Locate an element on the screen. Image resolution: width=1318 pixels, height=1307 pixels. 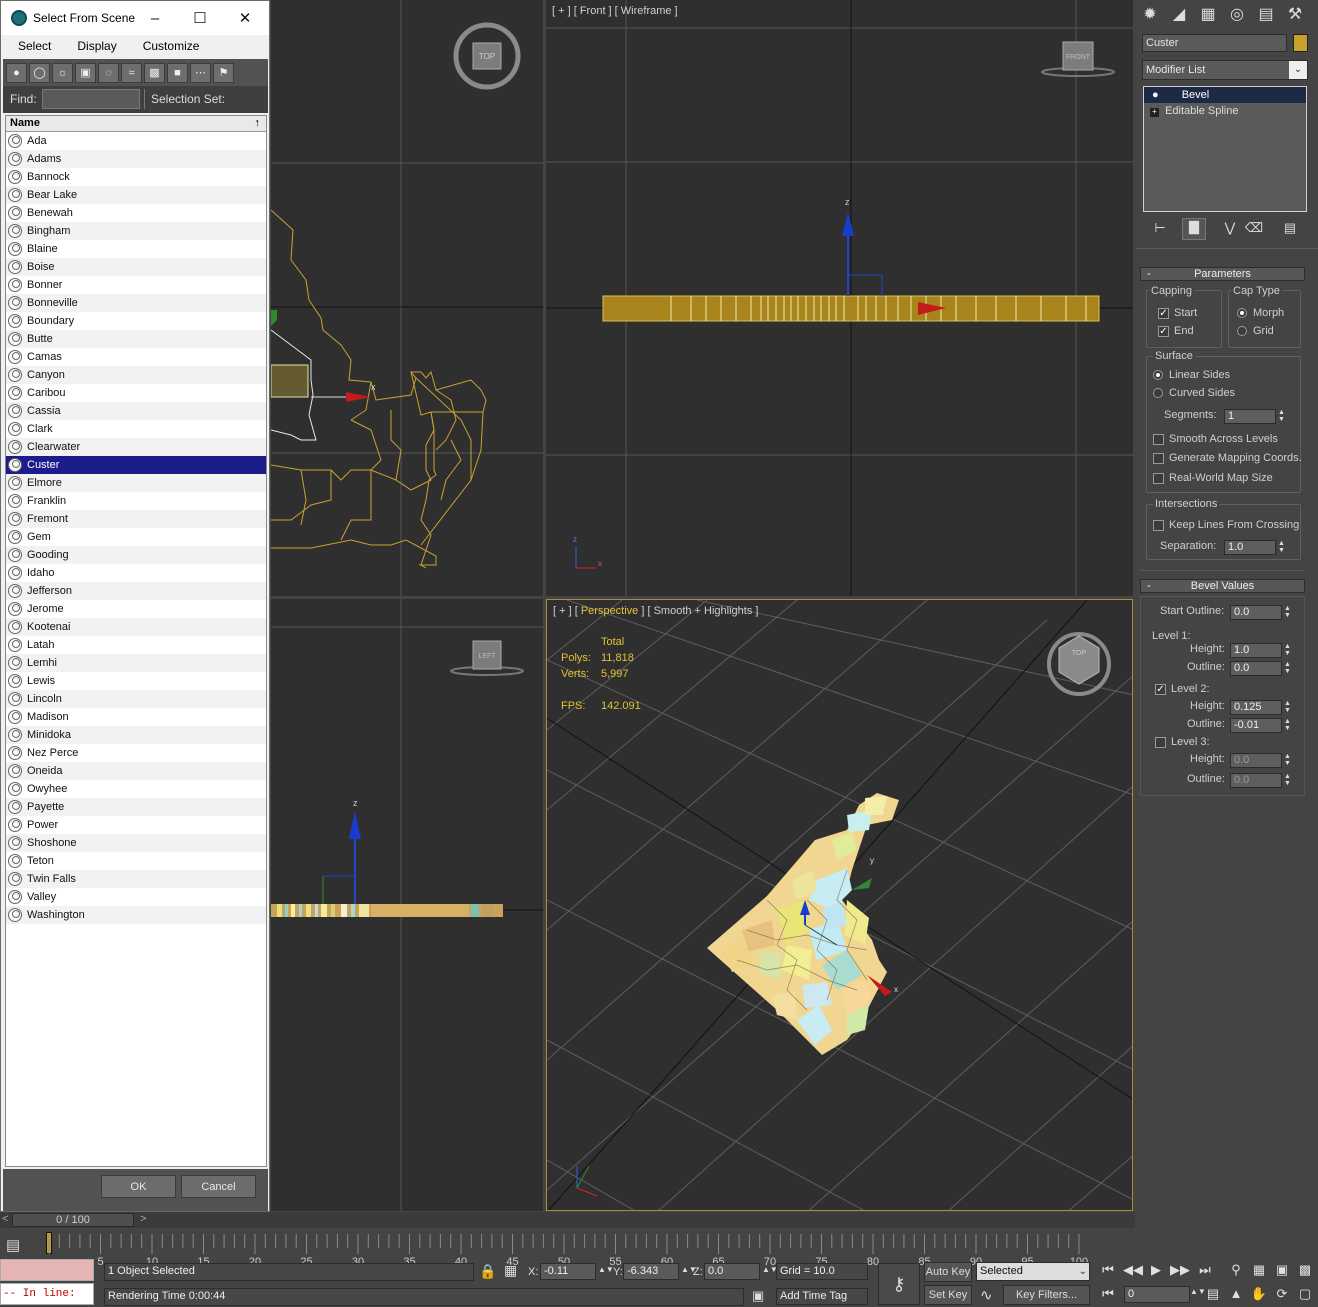
list-item: Twin Falls is located at coordinates (136, 879).